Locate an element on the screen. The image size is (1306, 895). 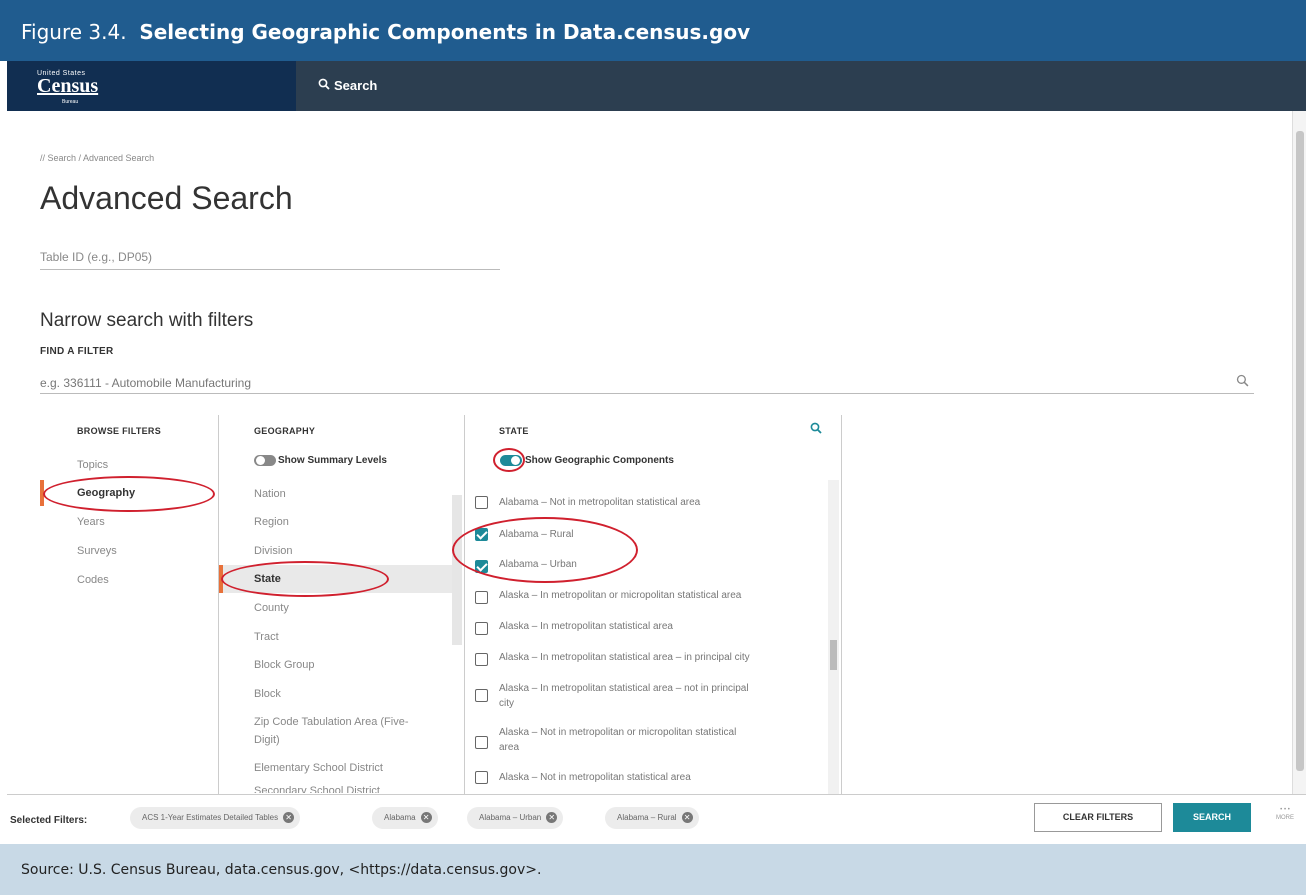
top-navbar: United States Census Bureau Search is located at coordinates (656, 86).